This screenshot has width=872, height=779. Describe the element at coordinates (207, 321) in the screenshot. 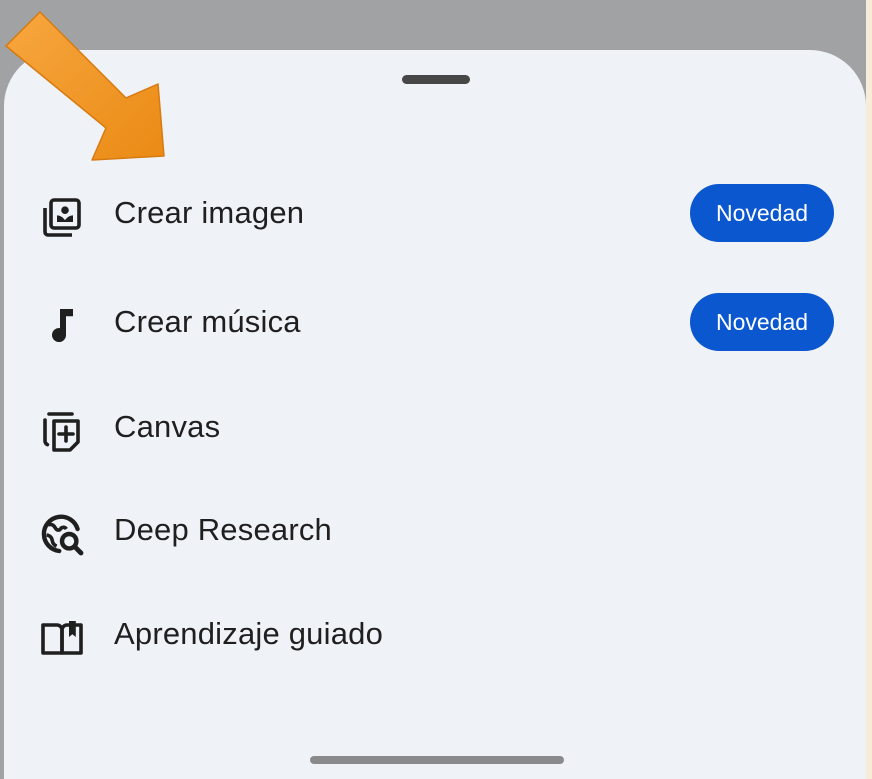

I see `menu-item-label: Crear música` at that location.